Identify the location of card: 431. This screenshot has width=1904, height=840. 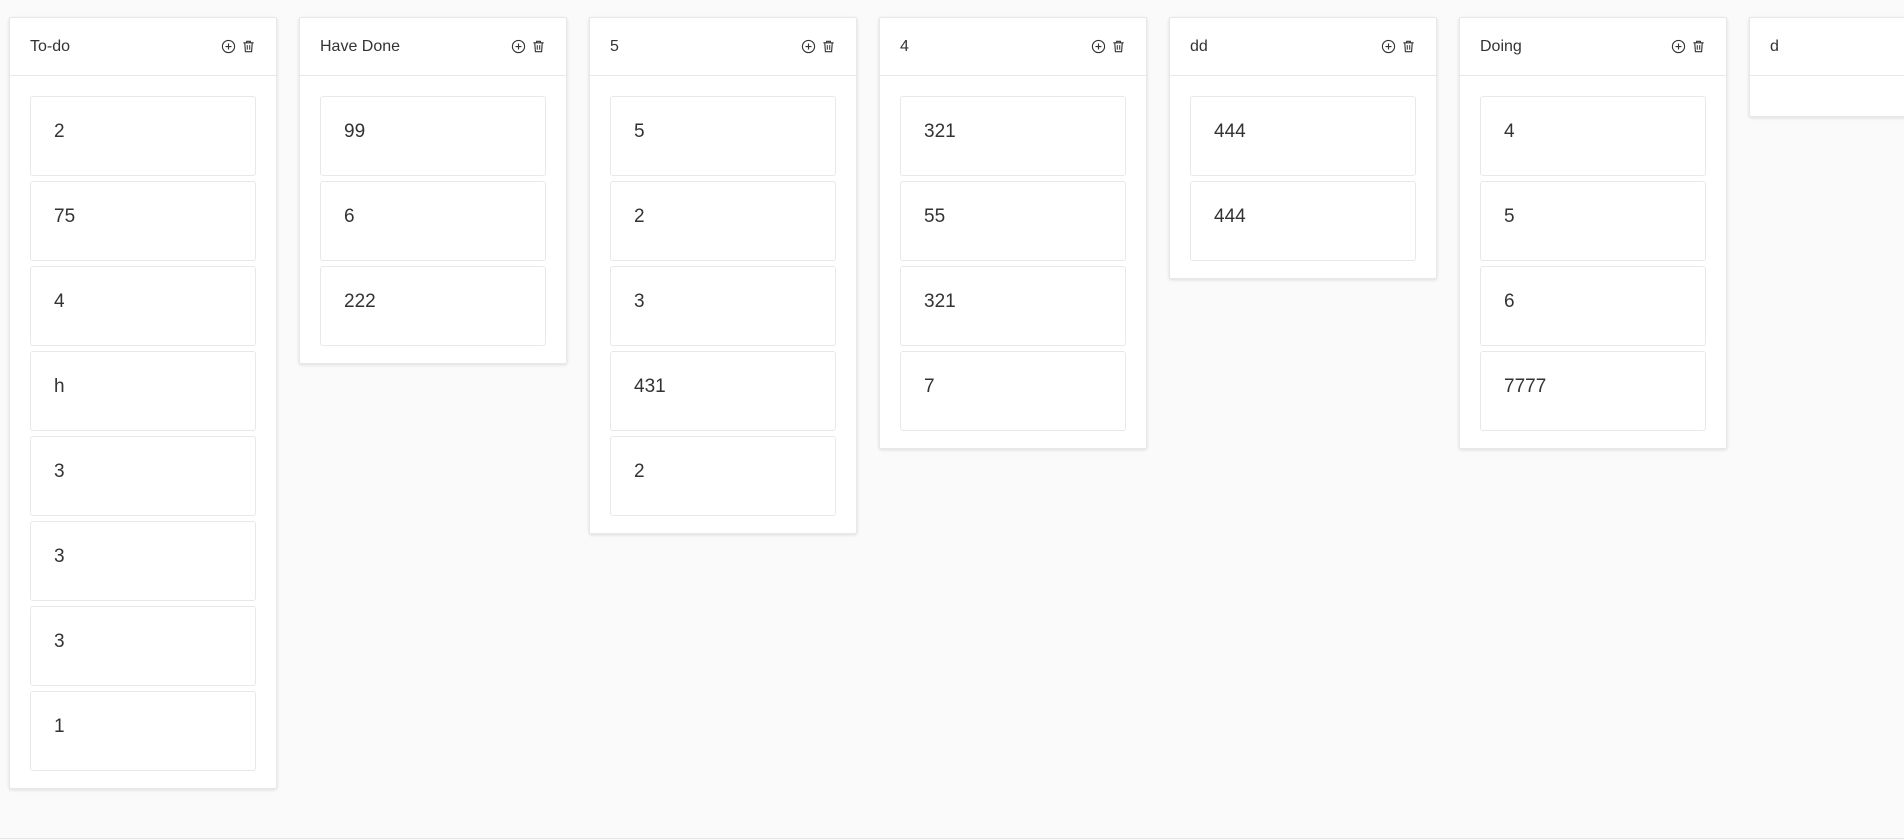
(723, 391).